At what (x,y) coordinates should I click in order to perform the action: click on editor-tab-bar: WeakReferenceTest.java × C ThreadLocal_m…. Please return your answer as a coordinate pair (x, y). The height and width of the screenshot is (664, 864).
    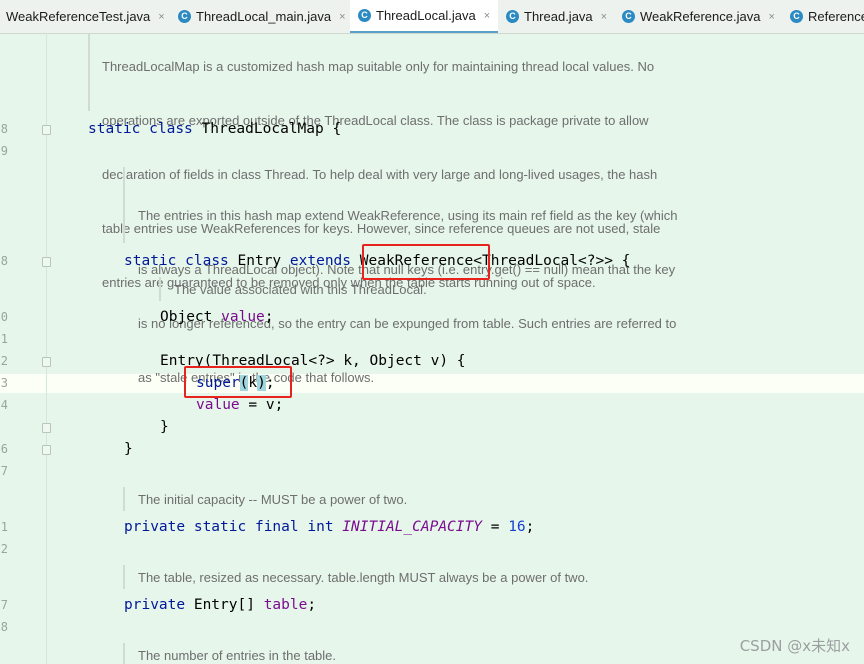
    Looking at the image, I should click on (432, 17).